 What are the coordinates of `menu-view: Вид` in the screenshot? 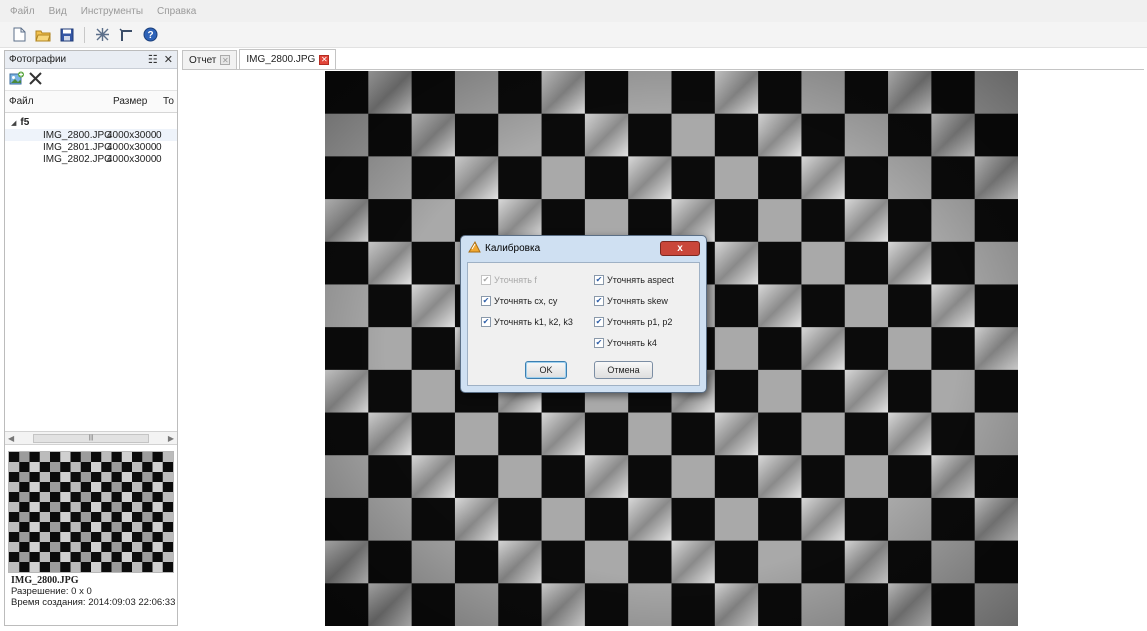 It's located at (58, 11).